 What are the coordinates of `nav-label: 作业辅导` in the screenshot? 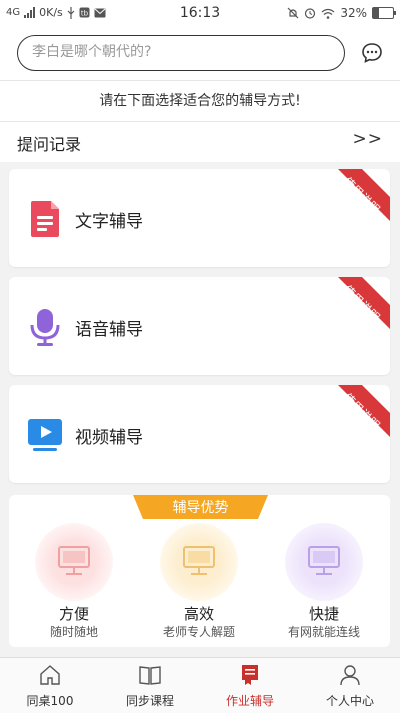 It's located at (249, 701).